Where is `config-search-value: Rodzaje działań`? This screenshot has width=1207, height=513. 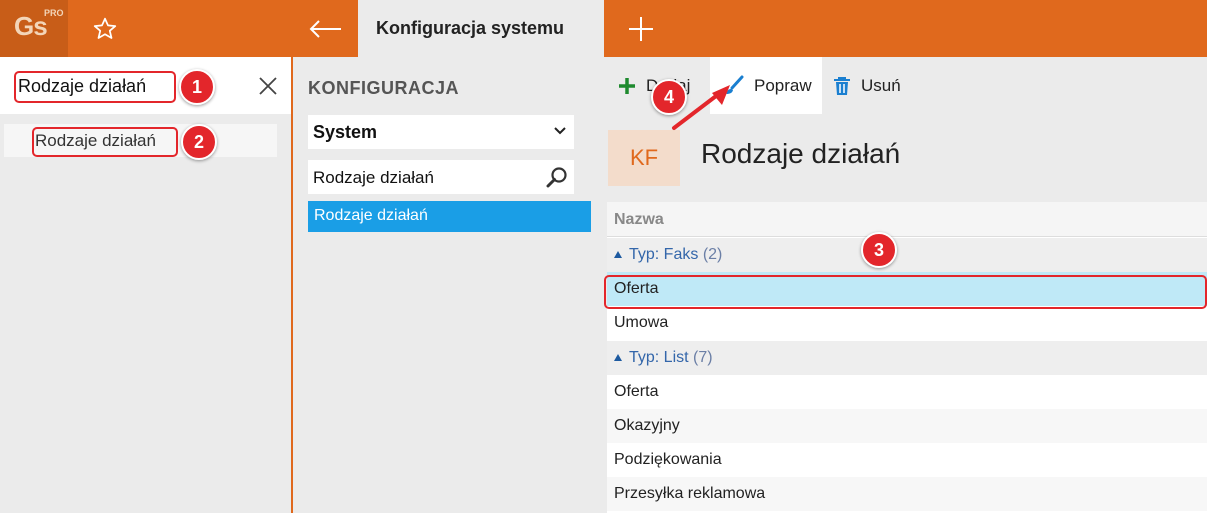
config-search-value: Rodzaje działań is located at coordinates (373, 177).